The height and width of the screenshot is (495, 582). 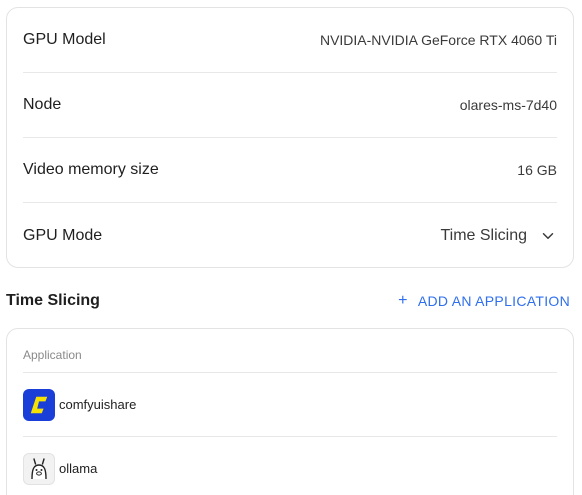 I want to click on add-application-button: + ADD AN APPLICATION, so click(x=484, y=301).